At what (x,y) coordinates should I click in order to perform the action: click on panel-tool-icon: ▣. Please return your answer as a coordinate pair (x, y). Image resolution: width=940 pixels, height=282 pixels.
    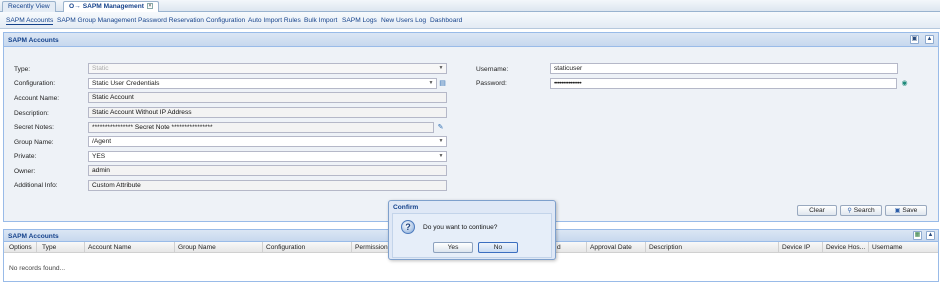
    Looking at the image, I should click on (914, 39).